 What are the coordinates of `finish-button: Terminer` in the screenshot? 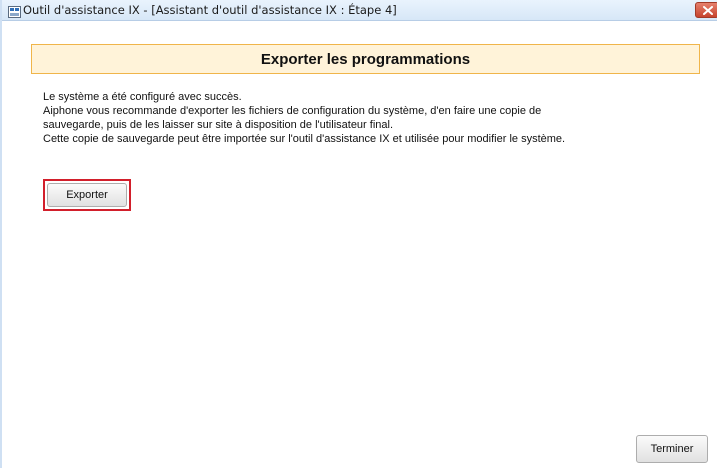 It's located at (672, 449).